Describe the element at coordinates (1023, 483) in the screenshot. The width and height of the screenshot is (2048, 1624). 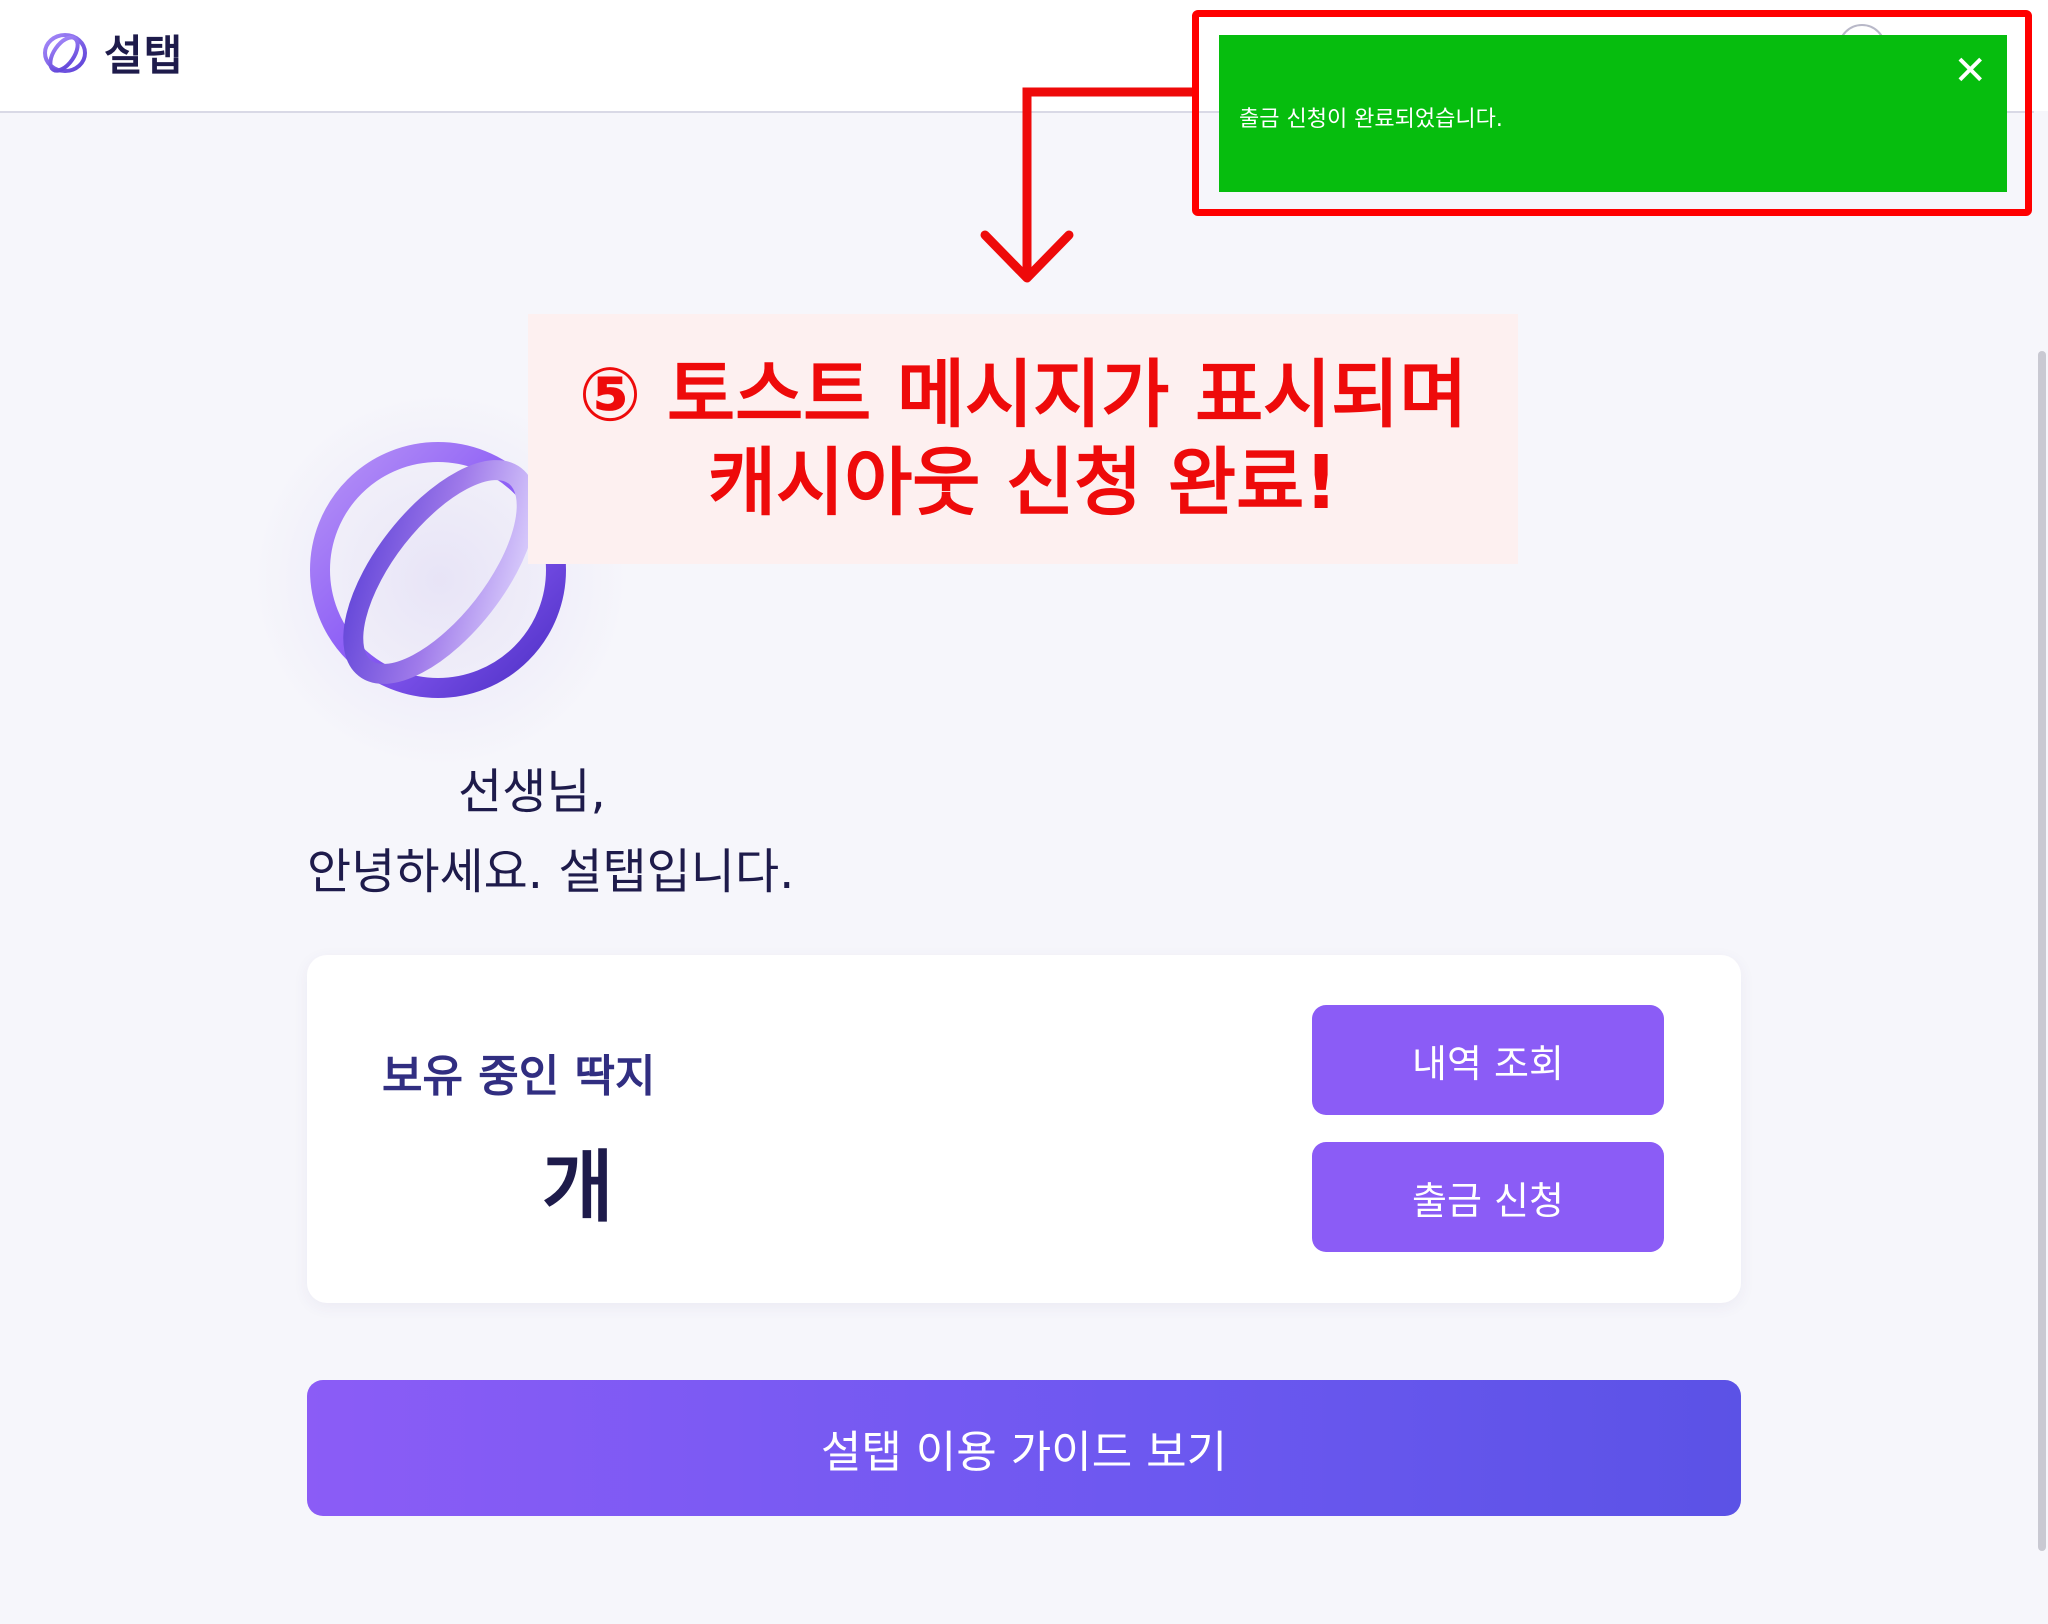
I see `annotation-line-2: 캐시아웃 신청 완료!` at that location.